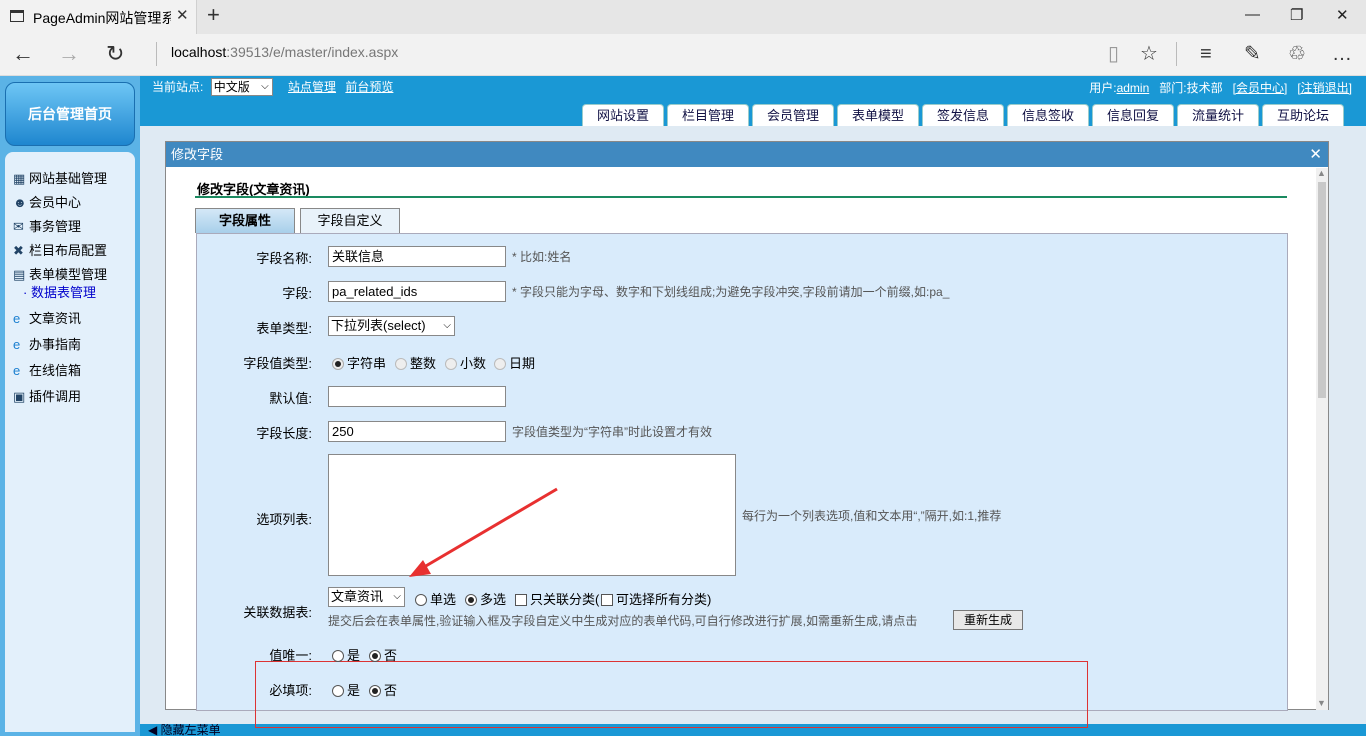 Image resolution: width=1366 pixels, height=736 pixels. Describe the element at coordinates (383, 689) in the screenshot. I see `required-no-radio: 否` at that location.